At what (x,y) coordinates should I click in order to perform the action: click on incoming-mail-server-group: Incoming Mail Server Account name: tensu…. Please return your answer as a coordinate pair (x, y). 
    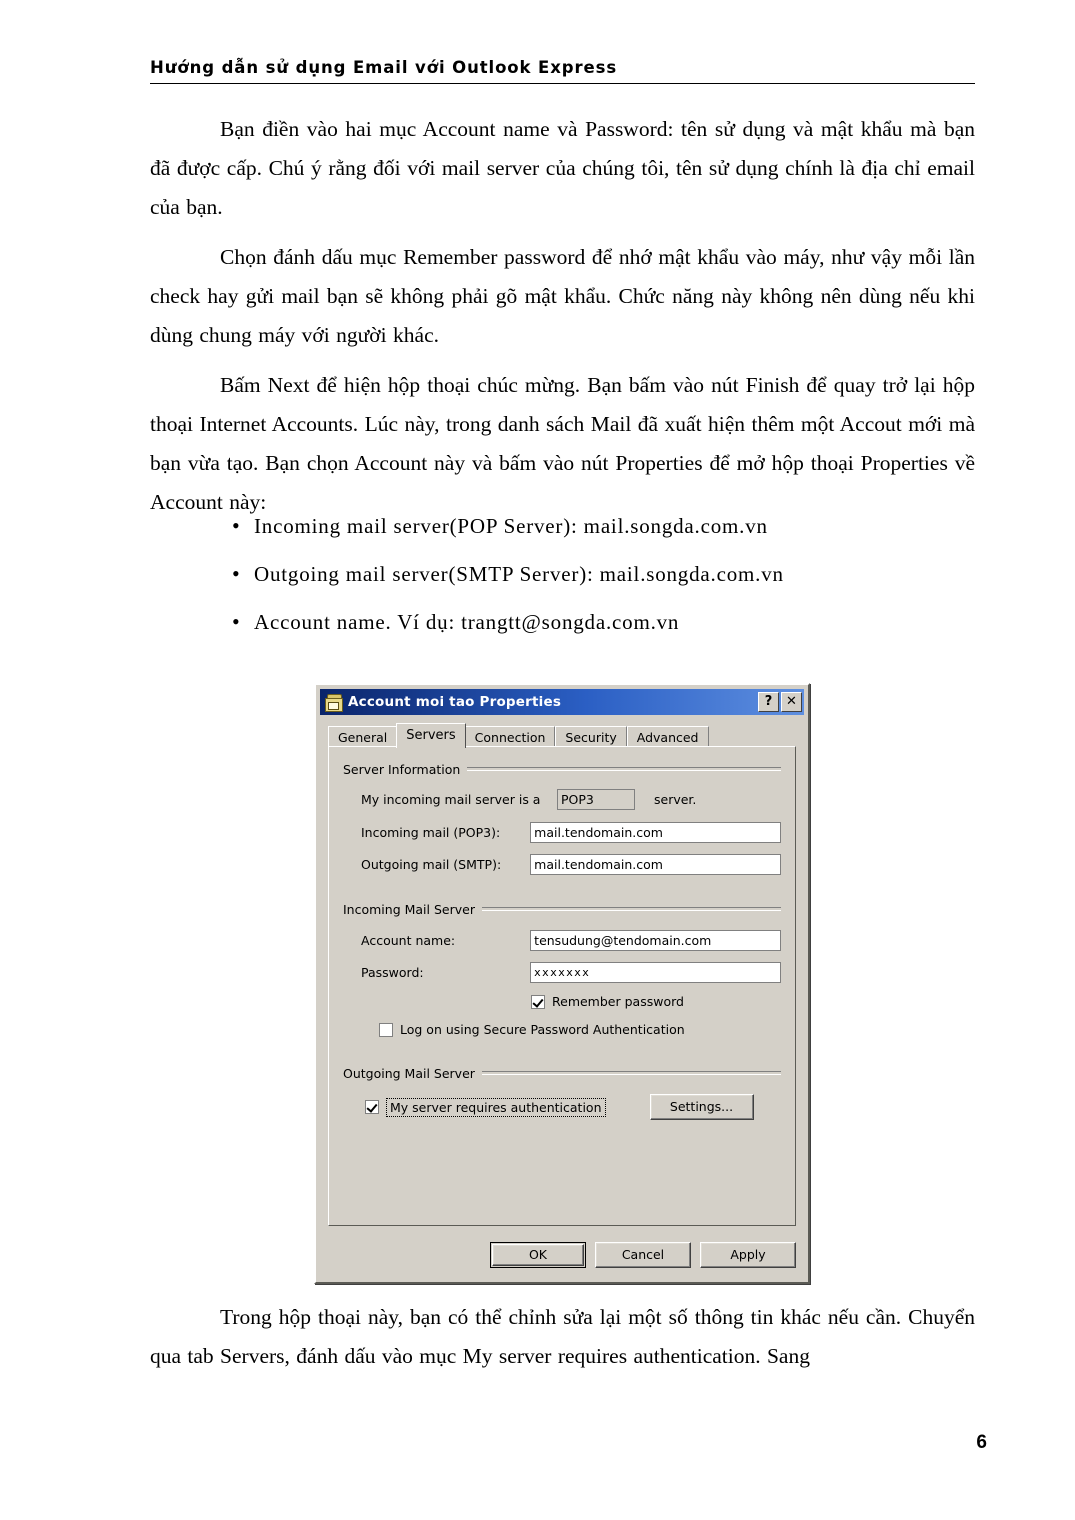
    Looking at the image, I should click on (562, 969).